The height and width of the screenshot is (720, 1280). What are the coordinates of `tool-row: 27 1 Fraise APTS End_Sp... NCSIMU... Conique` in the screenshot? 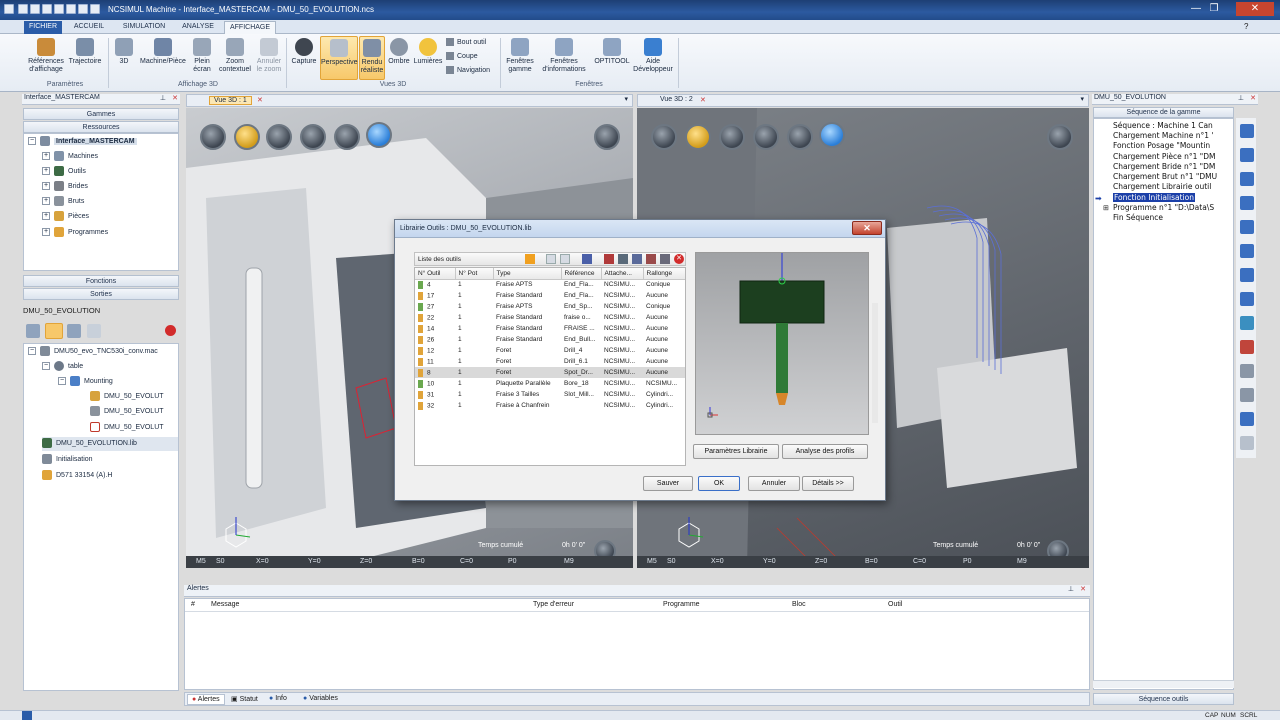 It's located at (550, 306).